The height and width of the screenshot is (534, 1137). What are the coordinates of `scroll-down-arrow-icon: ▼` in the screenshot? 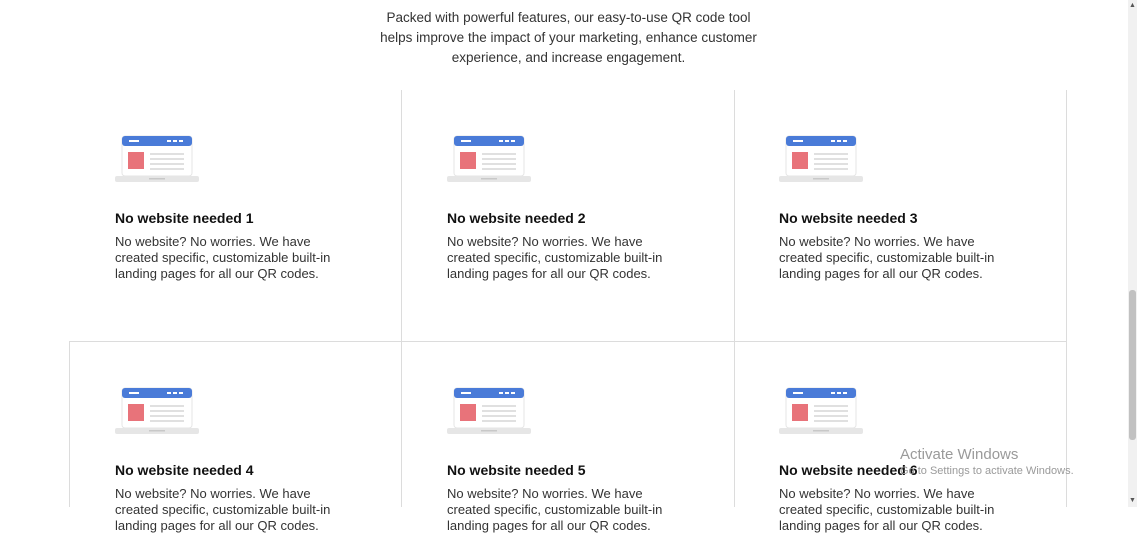 It's located at (1132, 501).